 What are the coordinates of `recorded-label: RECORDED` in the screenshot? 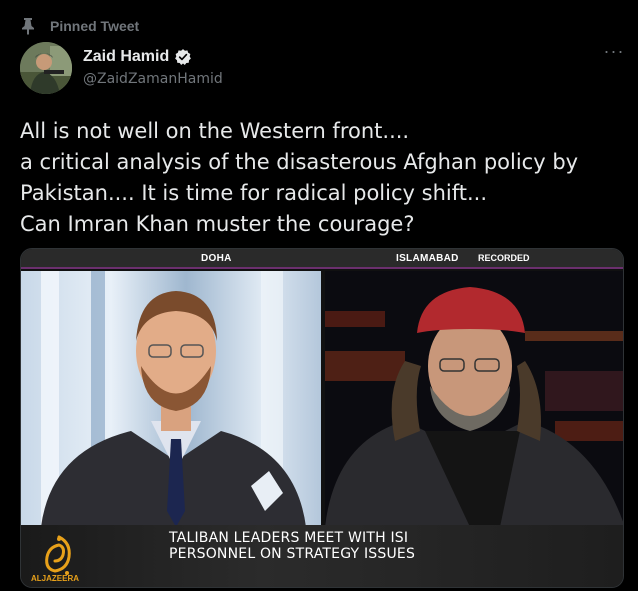 It's located at (504, 258).